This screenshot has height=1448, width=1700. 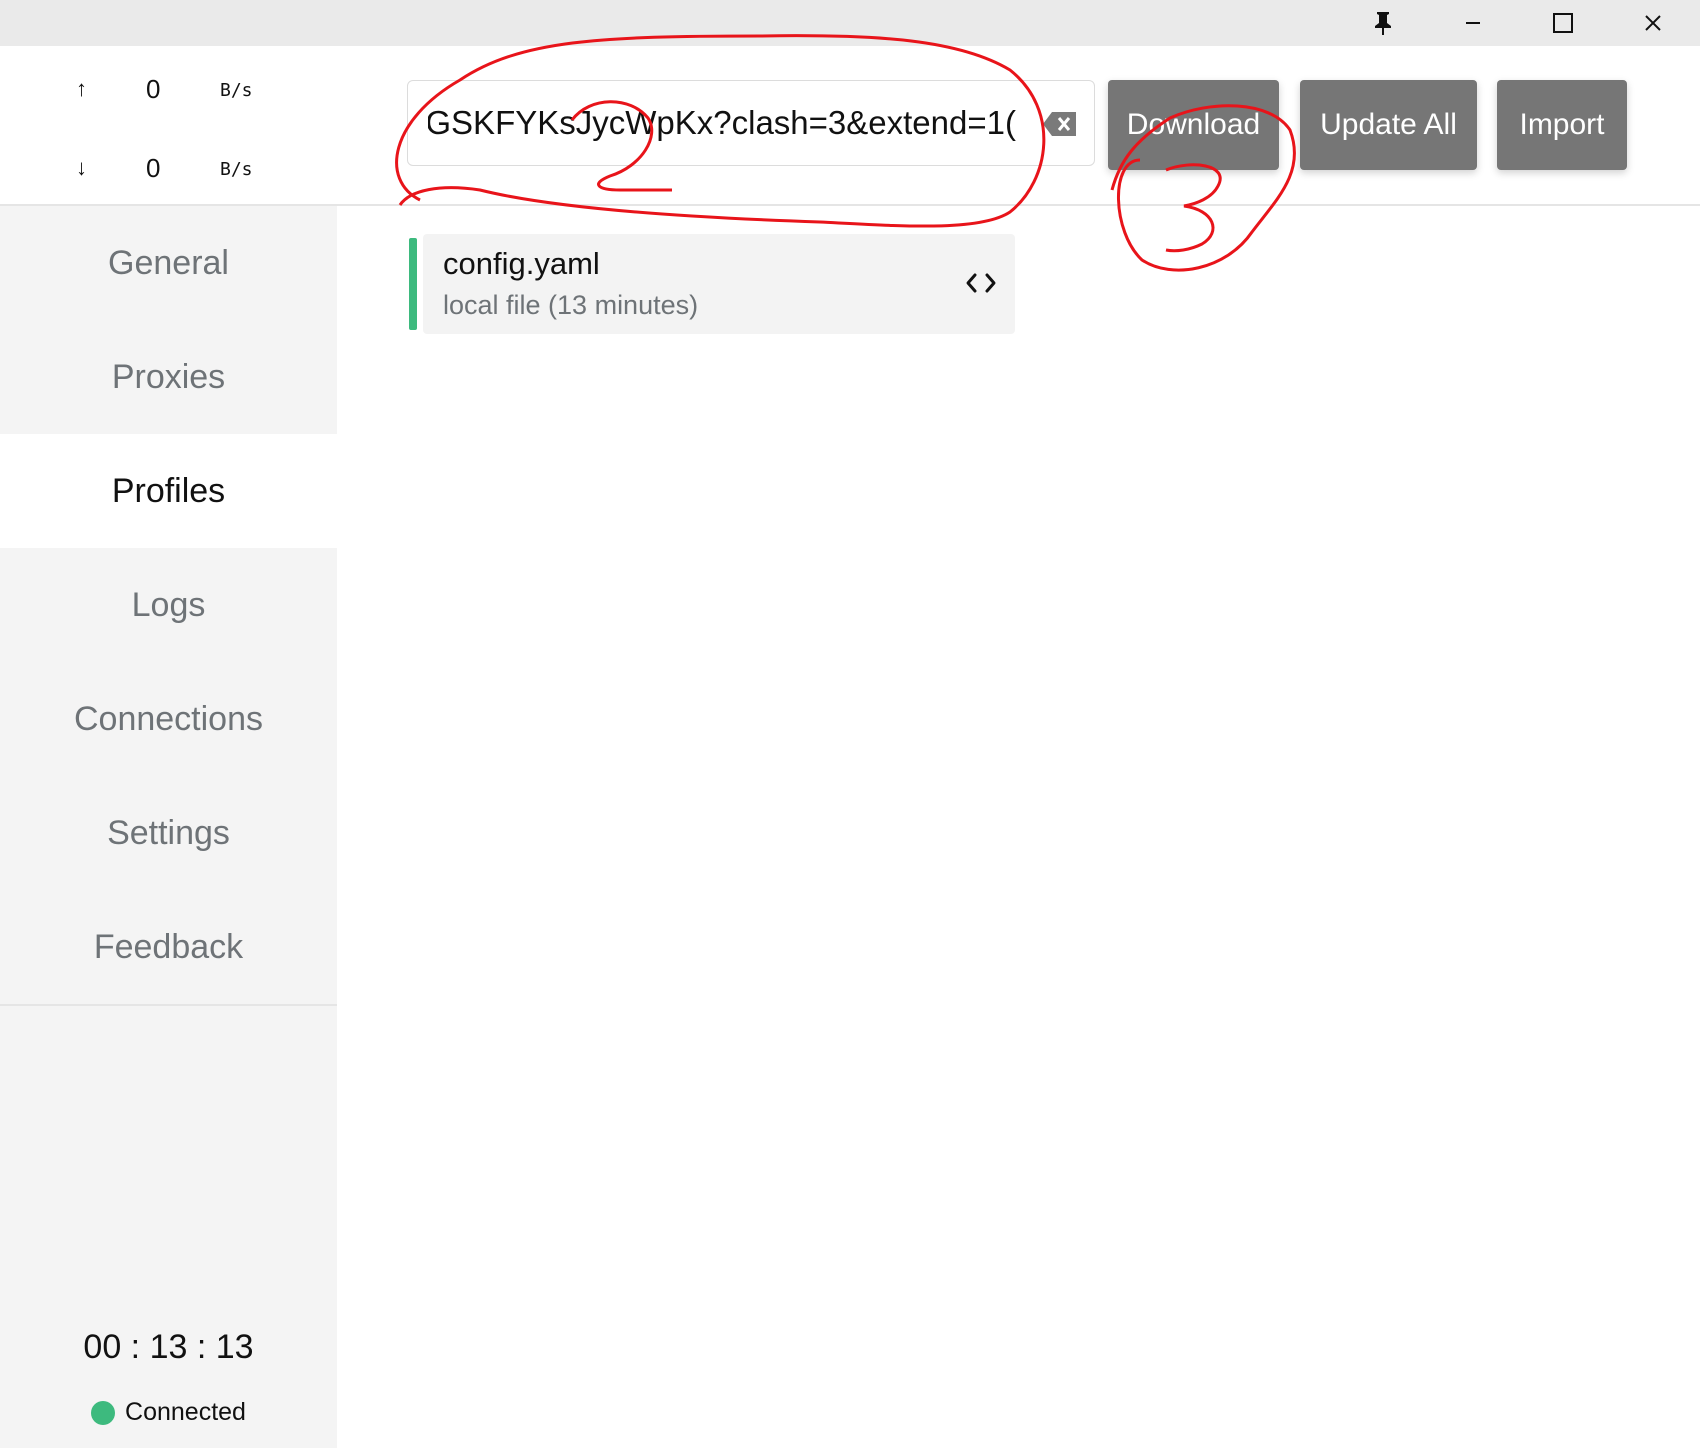 What do you see at coordinates (1388, 125) in the screenshot?
I see `update-all-button: Update All` at bounding box center [1388, 125].